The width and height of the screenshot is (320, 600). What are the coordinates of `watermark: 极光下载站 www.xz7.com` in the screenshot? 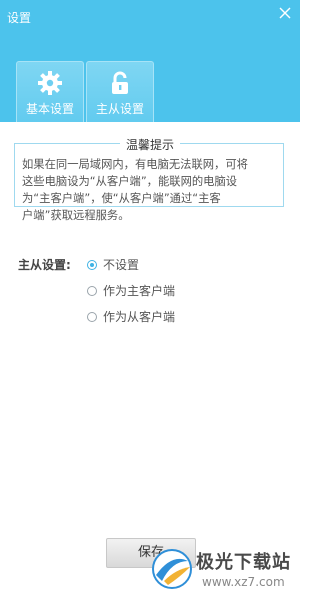 It's located at (223, 571).